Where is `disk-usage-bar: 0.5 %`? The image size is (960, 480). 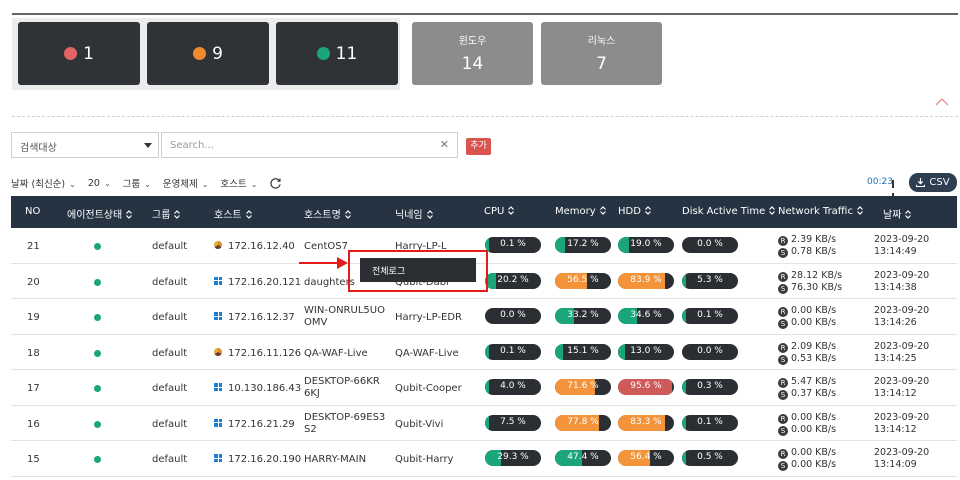
disk-usage-bar: 0.5 % is located at coordinates (710, 458).